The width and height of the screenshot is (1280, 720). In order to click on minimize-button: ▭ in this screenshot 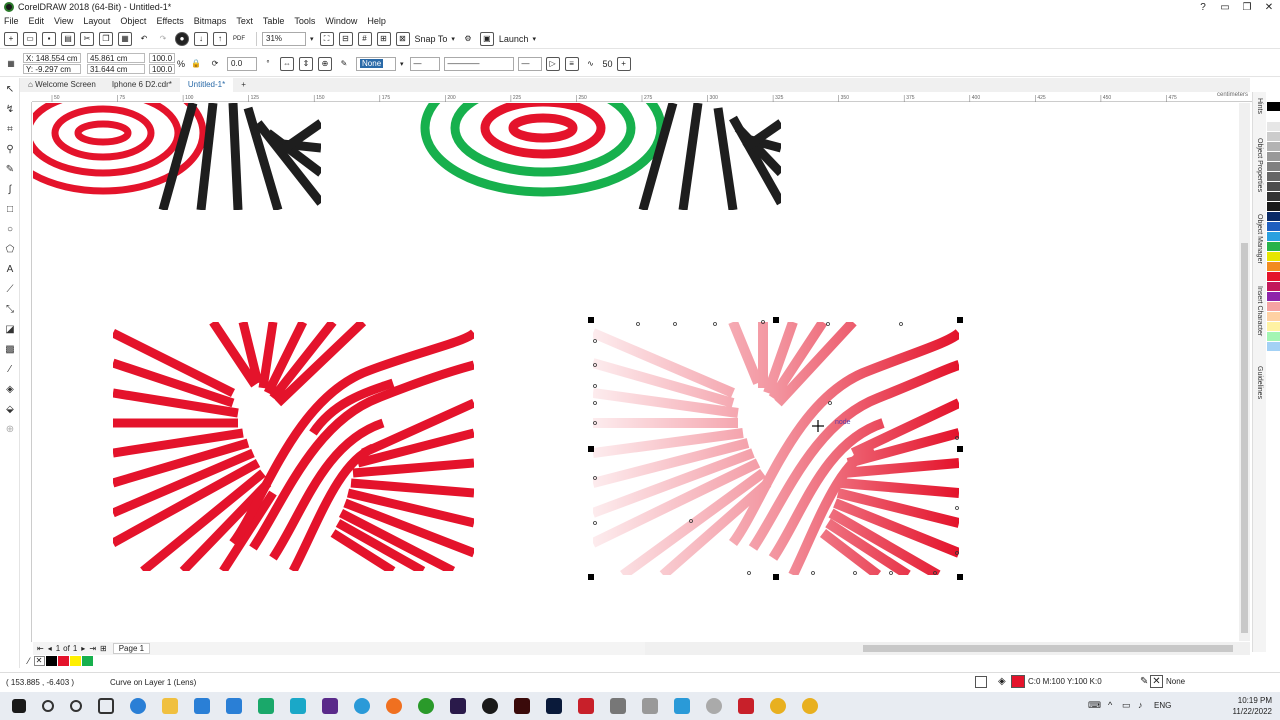, I will do `click(1225, 7)`.